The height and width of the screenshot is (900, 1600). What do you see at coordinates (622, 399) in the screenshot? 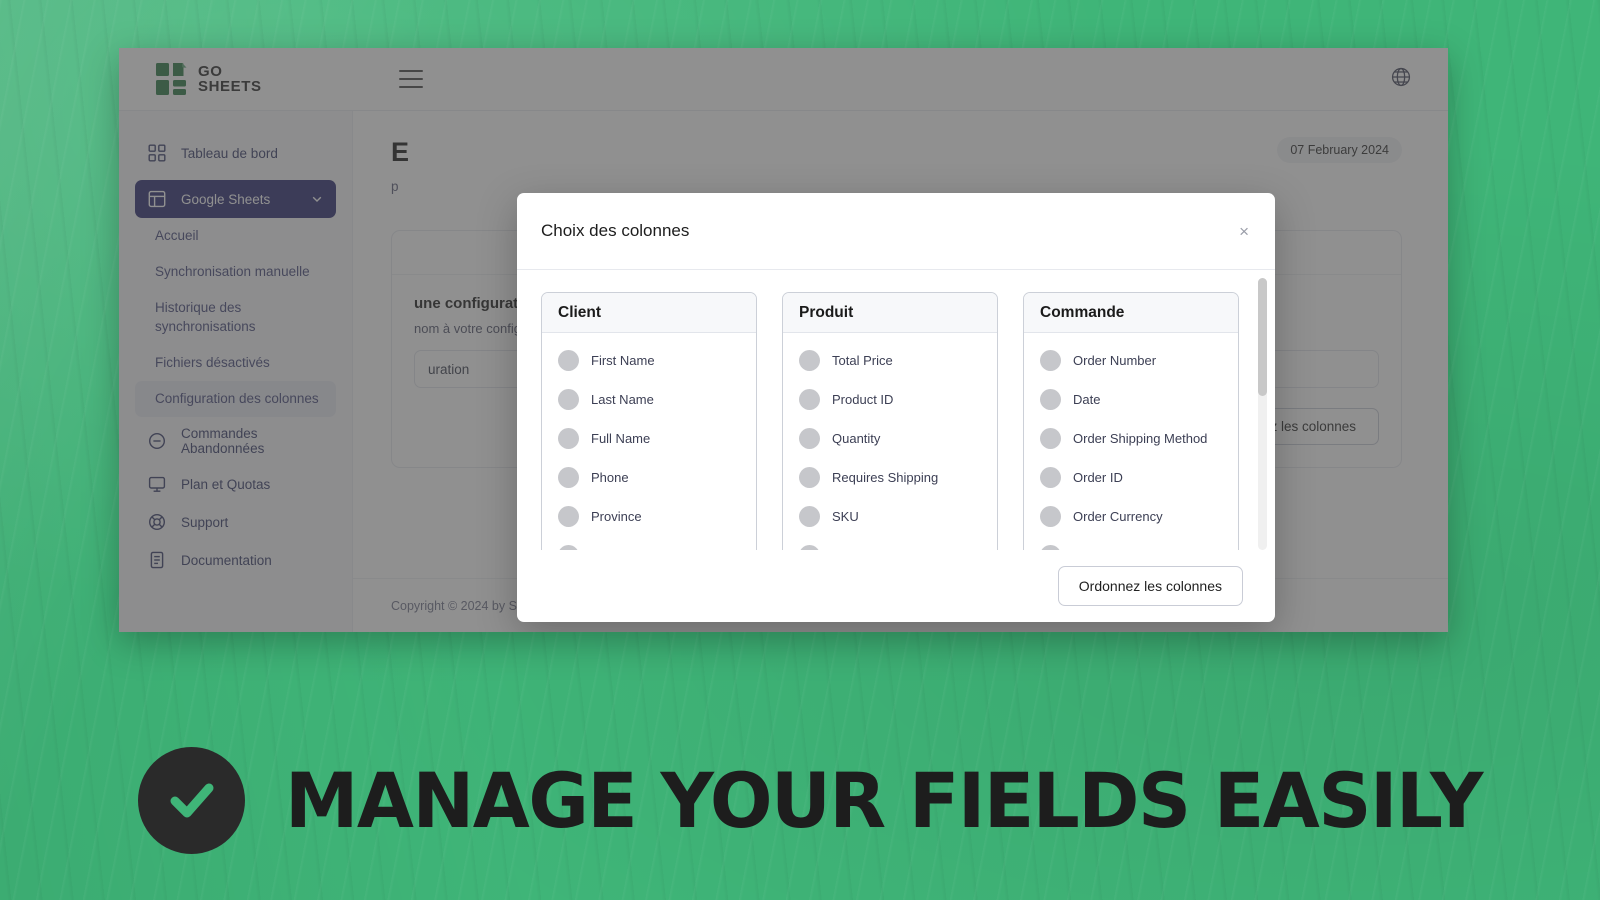
I see `field-label: Last Name` at bounding box center [622, 399].